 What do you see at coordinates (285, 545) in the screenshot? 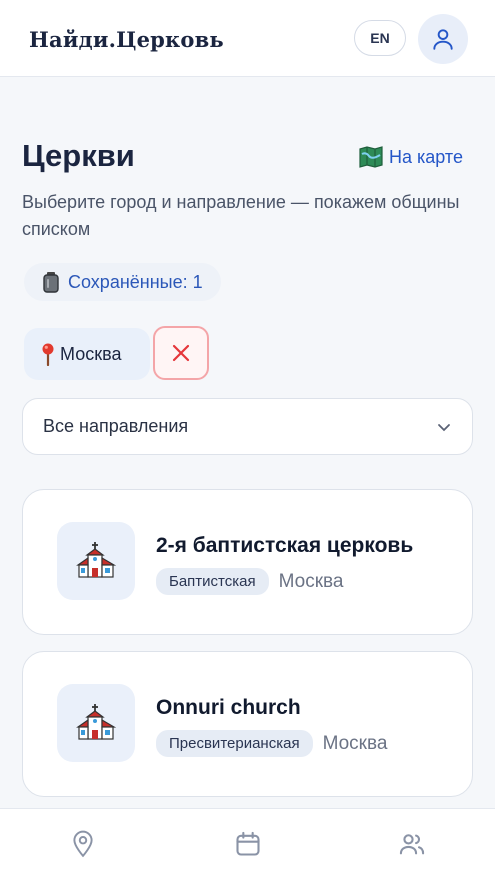
I see `church-name: 2-я баптистская церковь` at bounding box center [285, 545].